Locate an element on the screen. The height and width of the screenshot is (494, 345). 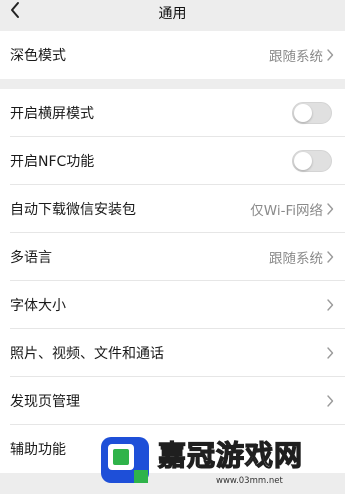
watermark: 嘉冠游戏网 www.03mm.net is located at coordinates (221, 463).